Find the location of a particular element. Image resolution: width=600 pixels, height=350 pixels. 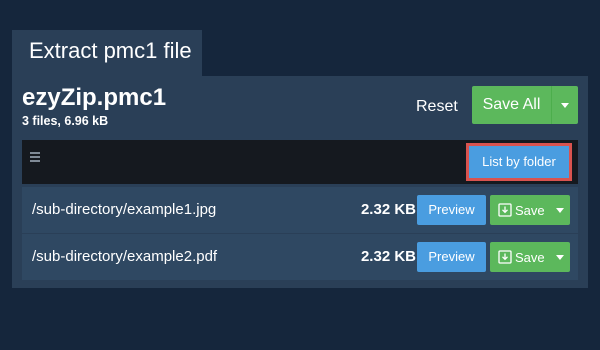

list-by-folder-highlight: List by folder is located at coordinates (519, 162).